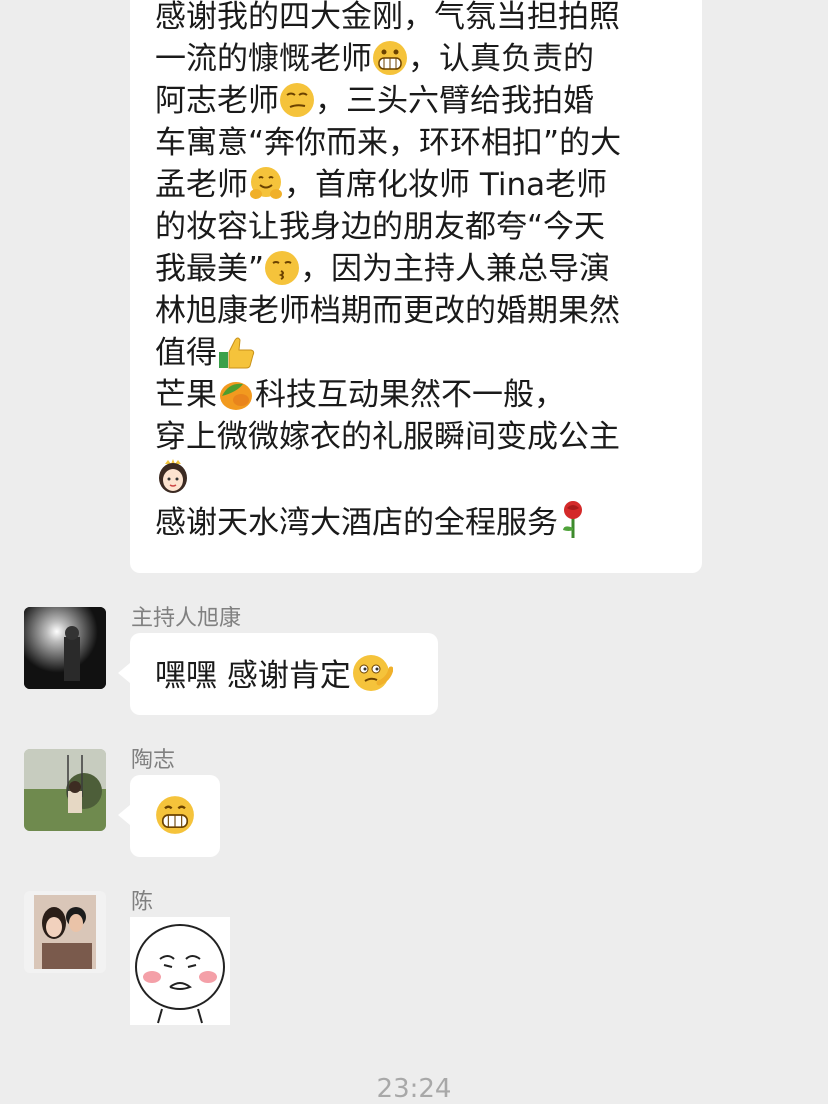  What do you see at coordinates (360, 395) in the screenshot?
I see `message-line: 芒果 科技互动果然不一般，` at bounding box center [360, 395].